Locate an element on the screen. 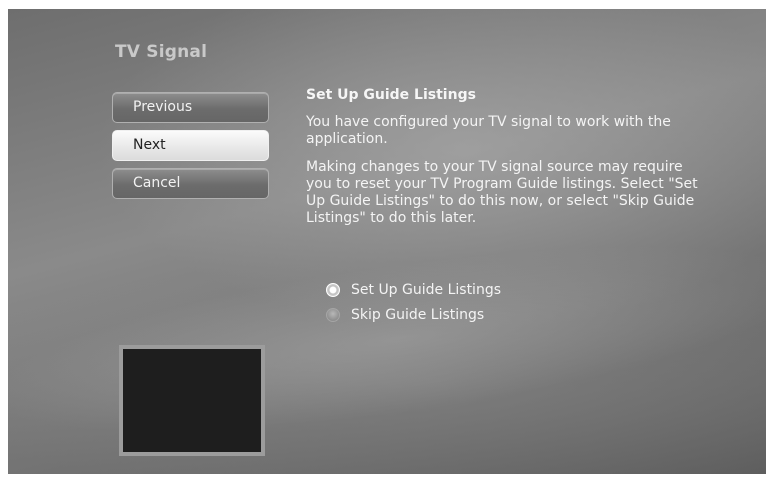  content-heading: Set Up Guide Listings is located at coordinates (391, 95).